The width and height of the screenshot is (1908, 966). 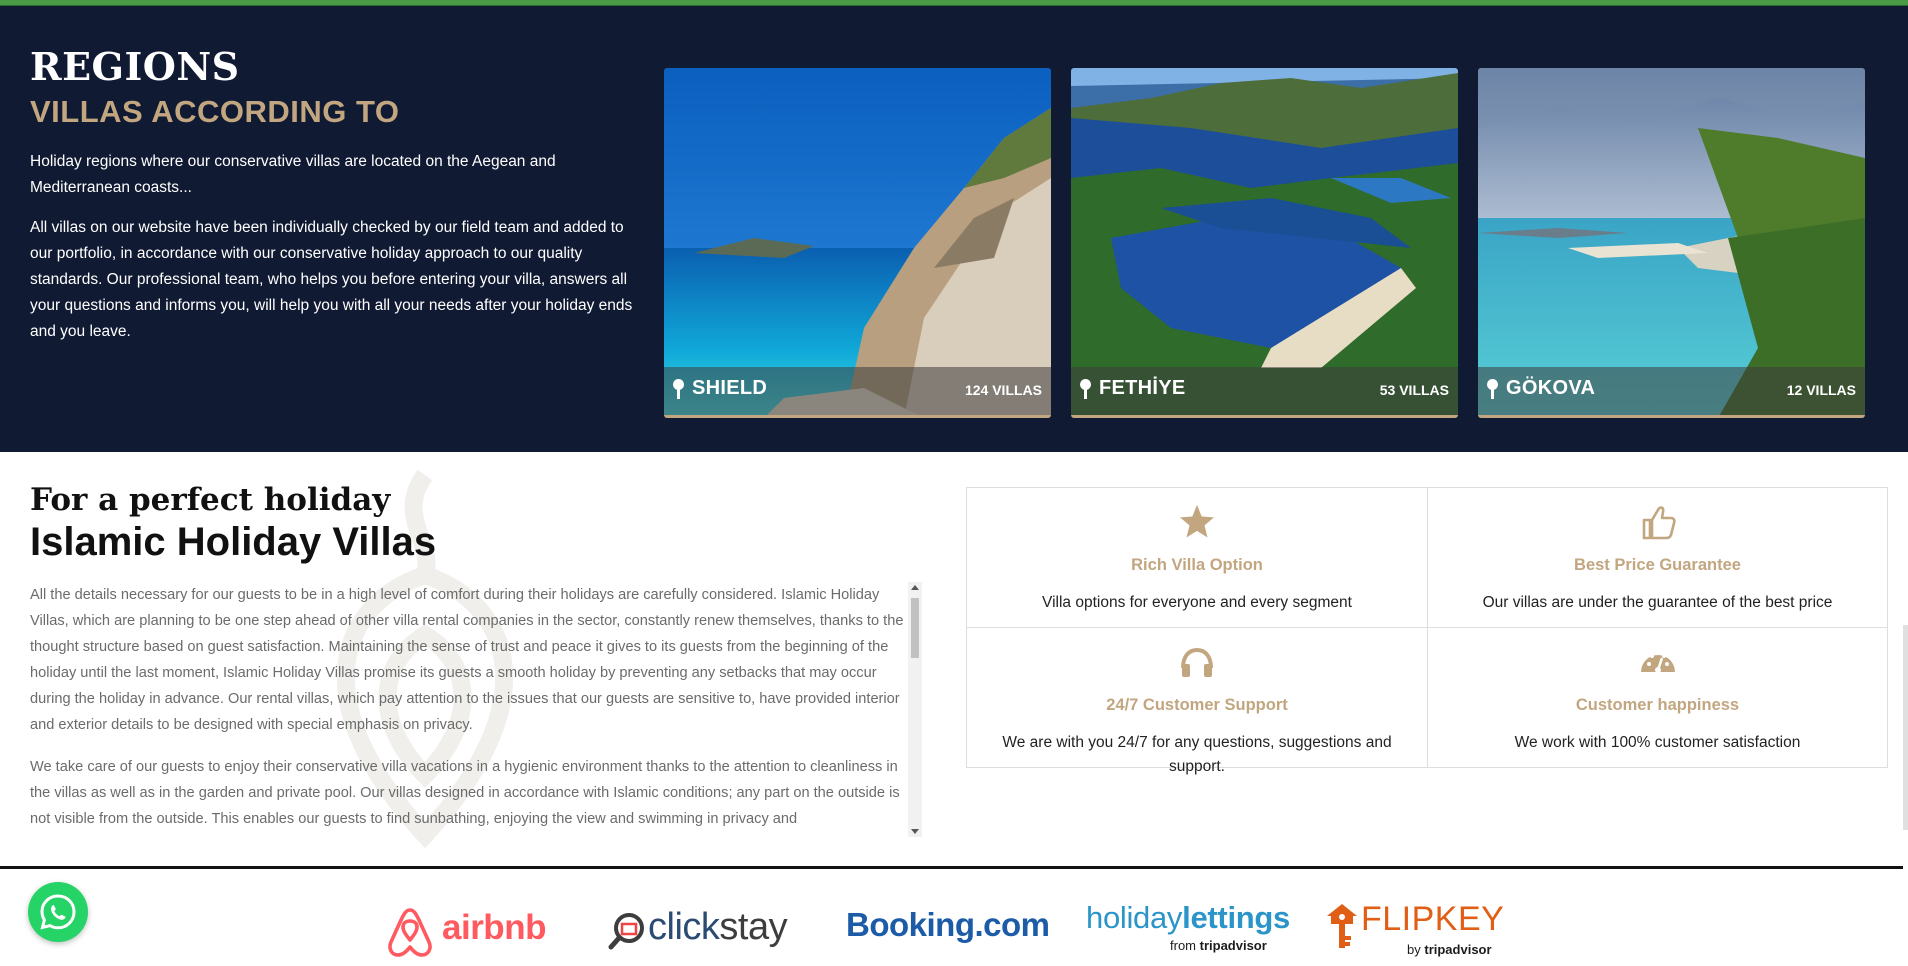 I want to click on feature-title: 24/7 Customer Support, so click(x=1197, y=705).